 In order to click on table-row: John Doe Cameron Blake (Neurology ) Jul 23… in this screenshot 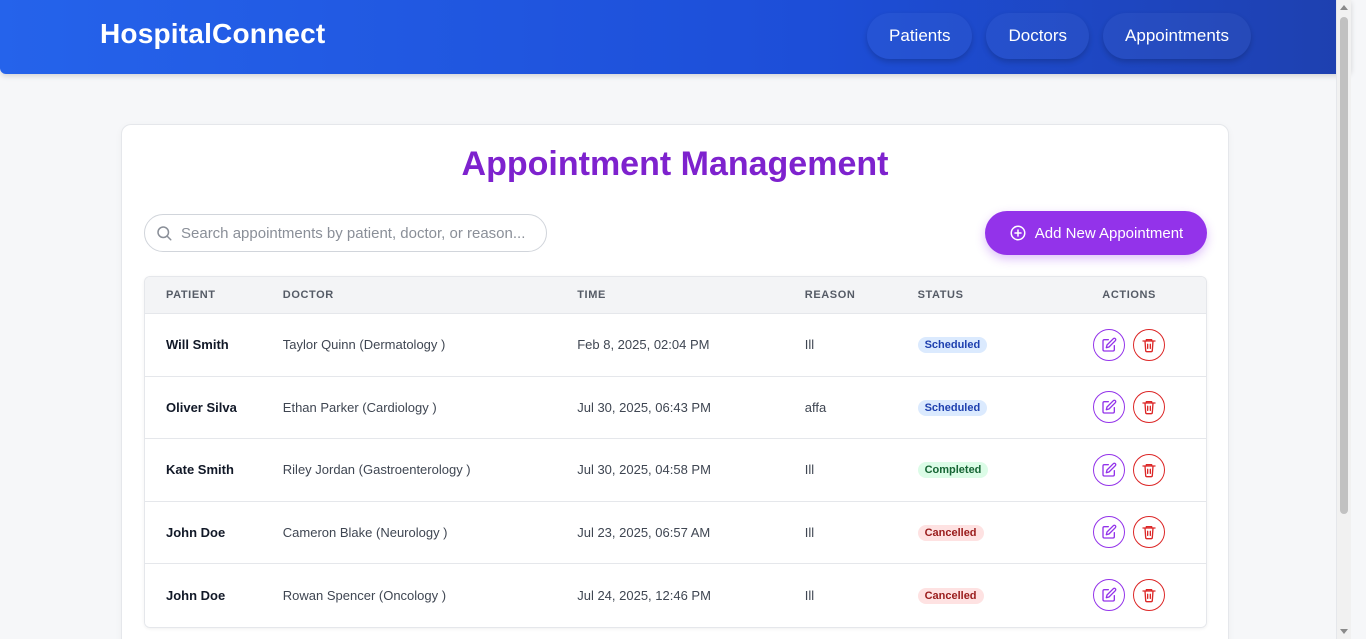, I will do `click(675, 532)`.